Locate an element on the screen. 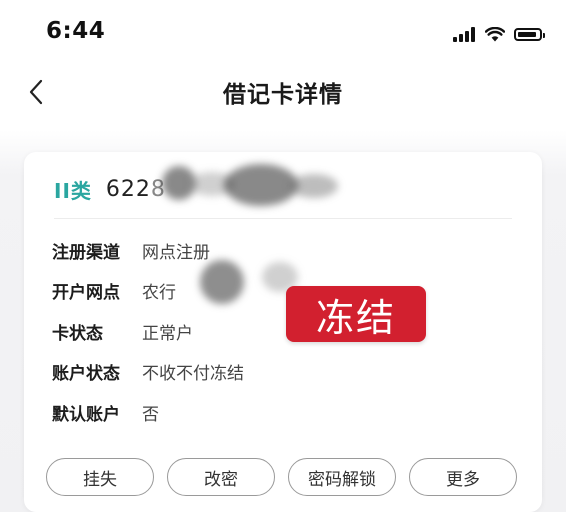 This screenshot has width=566, height=512. card-header: II类 6228 is located at coordinates (110, 189).